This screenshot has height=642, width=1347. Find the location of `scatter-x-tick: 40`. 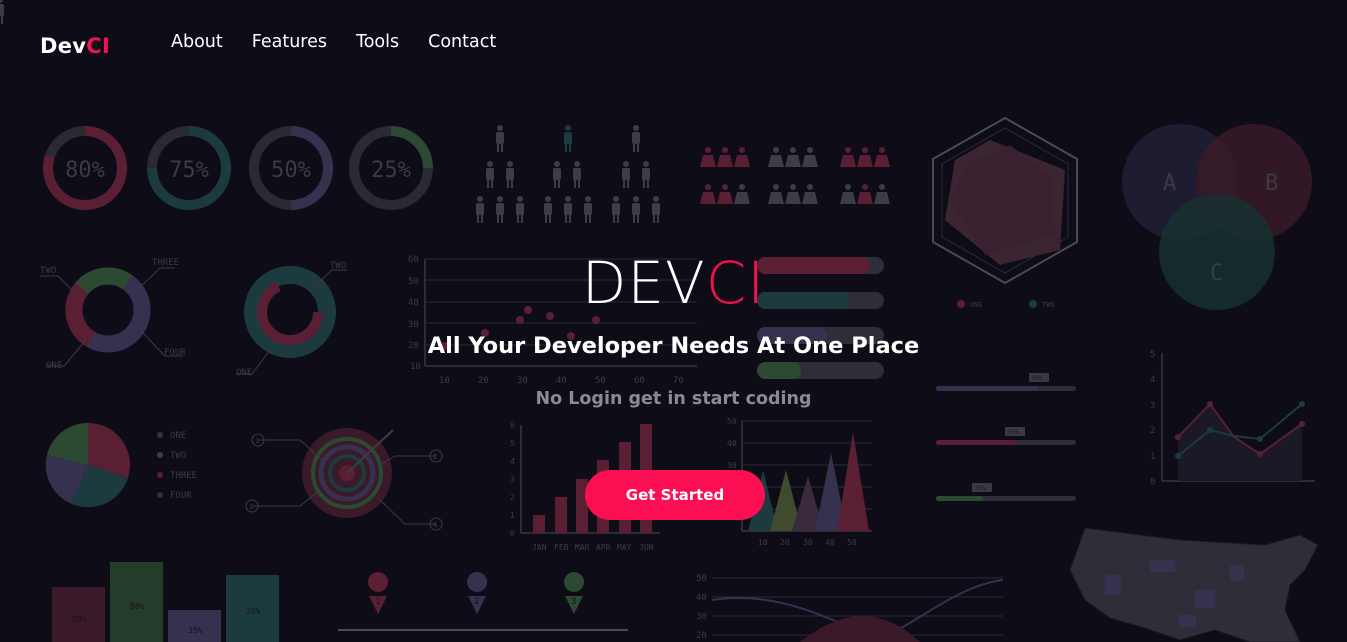

scatter-x-tick: 40 is located at coordinates (561, 381).